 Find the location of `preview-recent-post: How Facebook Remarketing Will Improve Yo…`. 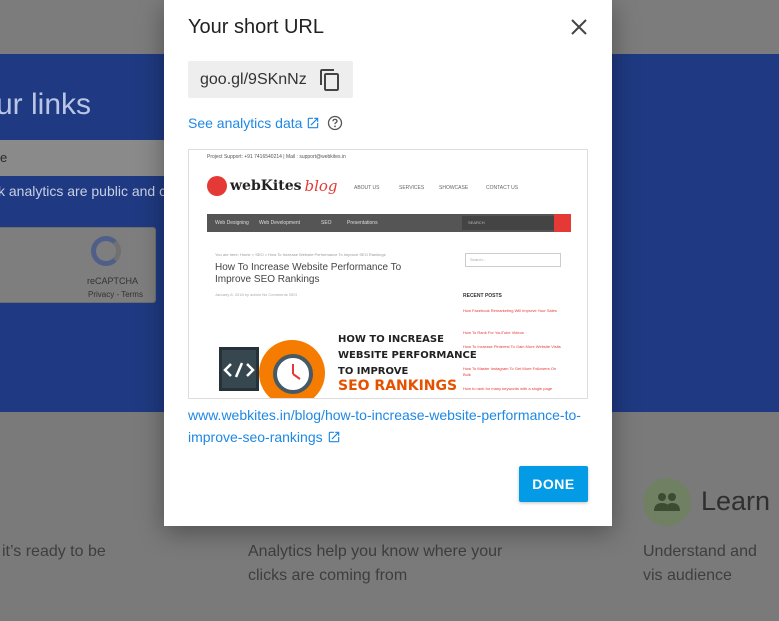

preview-recent-post: How Facebook Remarketing Will Improve Yo… is located at coordinates (510, 310).